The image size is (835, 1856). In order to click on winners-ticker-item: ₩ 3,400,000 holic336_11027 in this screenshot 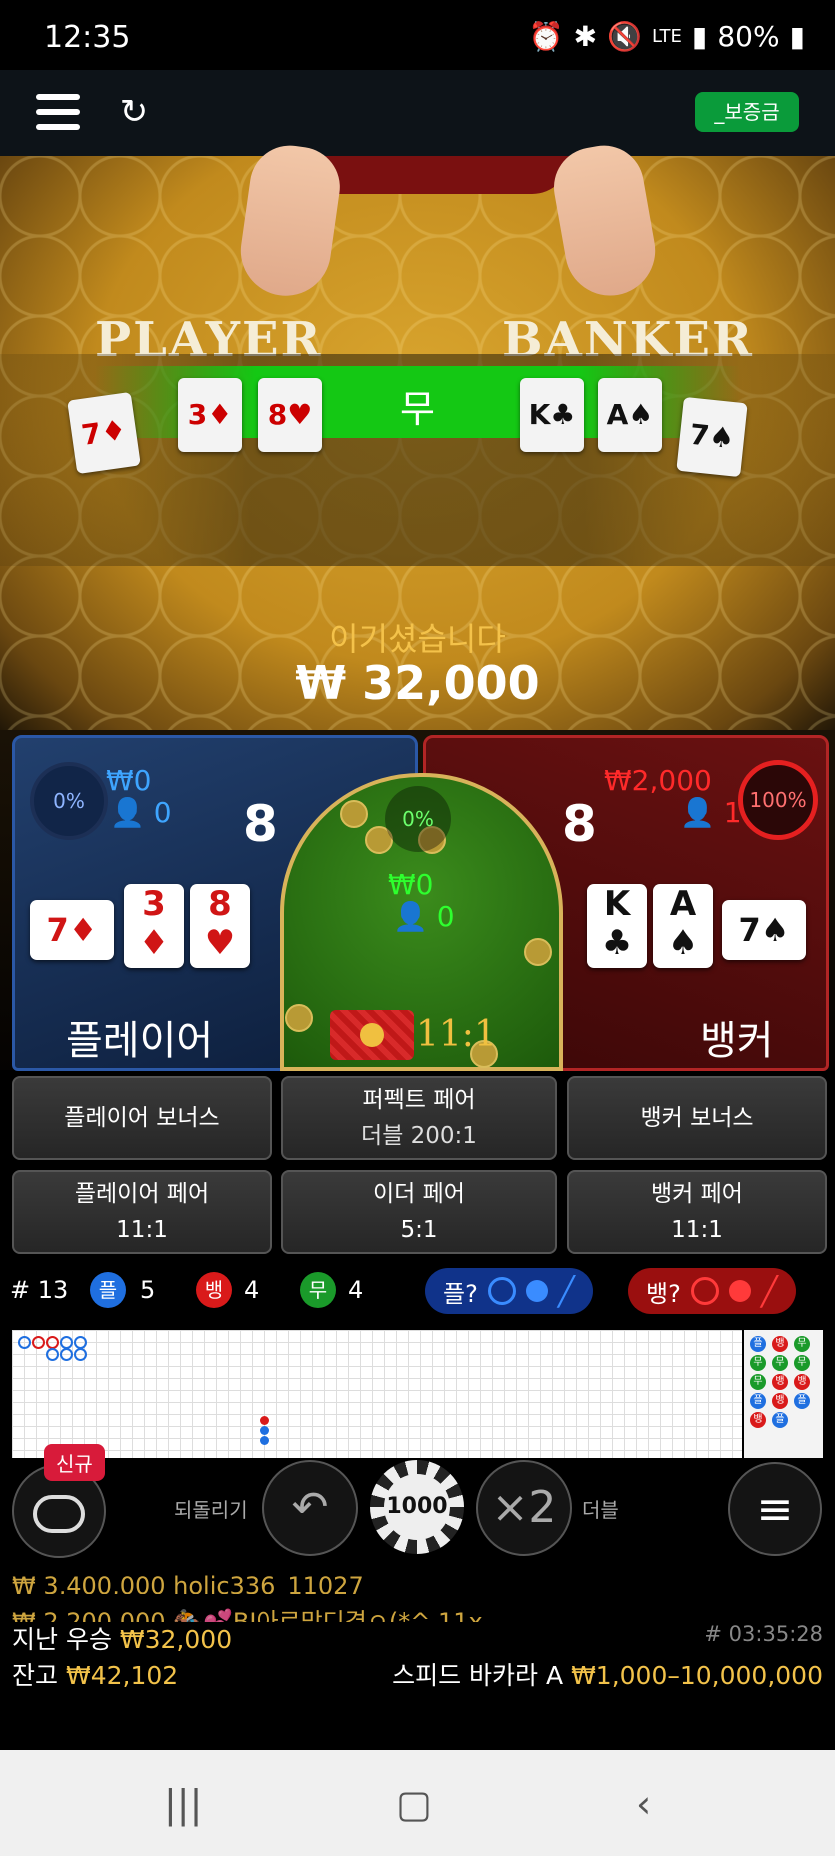, I will do `click(188, 1583)`.